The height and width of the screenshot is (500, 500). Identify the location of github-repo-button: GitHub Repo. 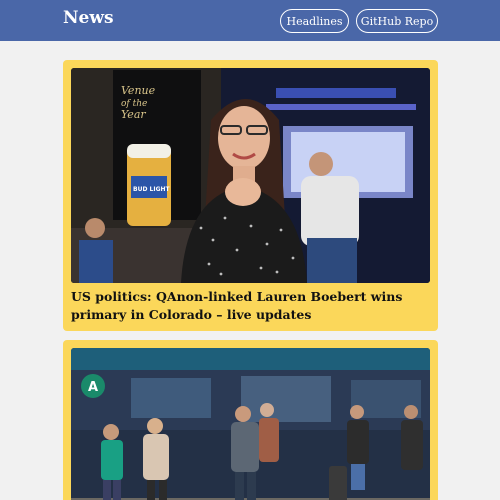
(397, 21).